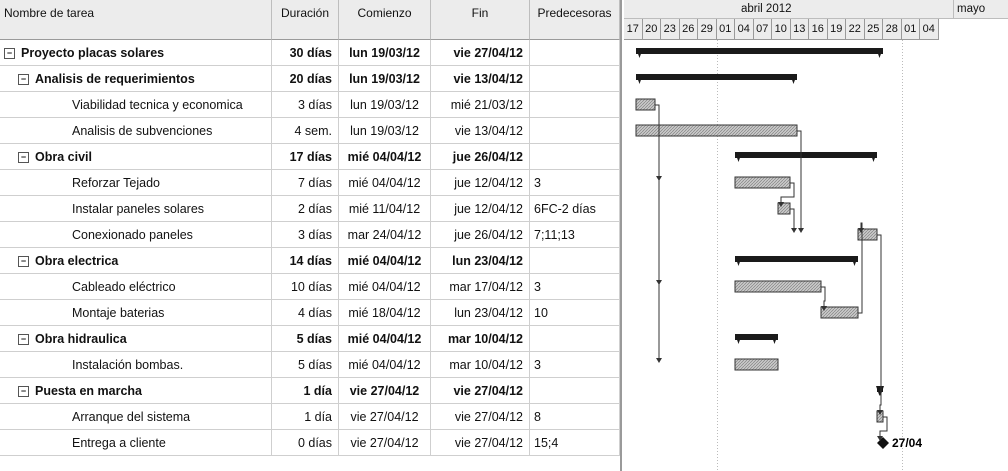 The image size is (1008, 471). I want to click on task-pred-cell: 8, so click(575, 417).